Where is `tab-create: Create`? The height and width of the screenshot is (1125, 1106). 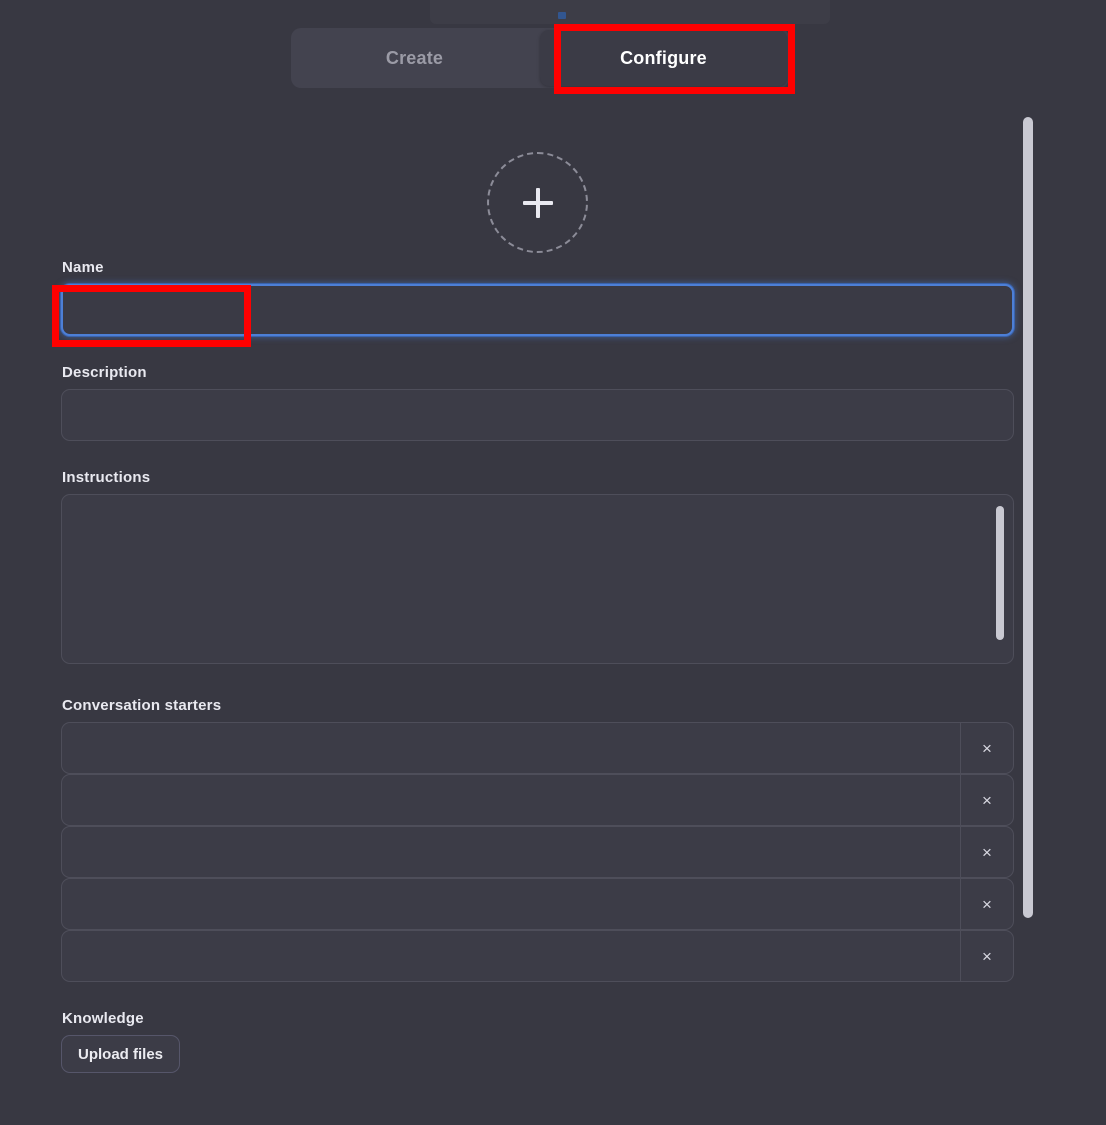 tab-create: Create is located at coordinates (414, 58).